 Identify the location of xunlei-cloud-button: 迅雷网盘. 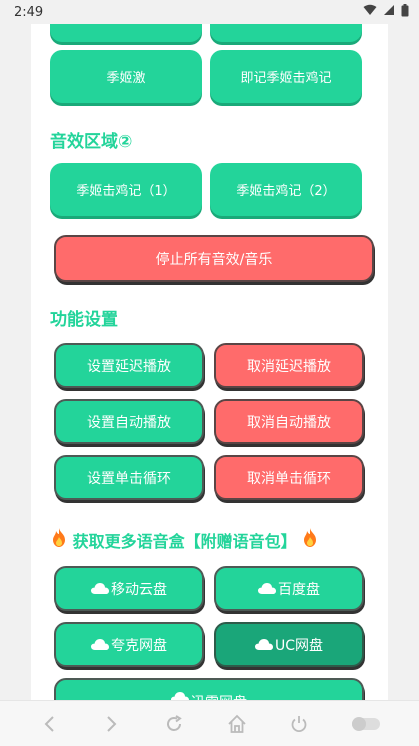
(209, 689).